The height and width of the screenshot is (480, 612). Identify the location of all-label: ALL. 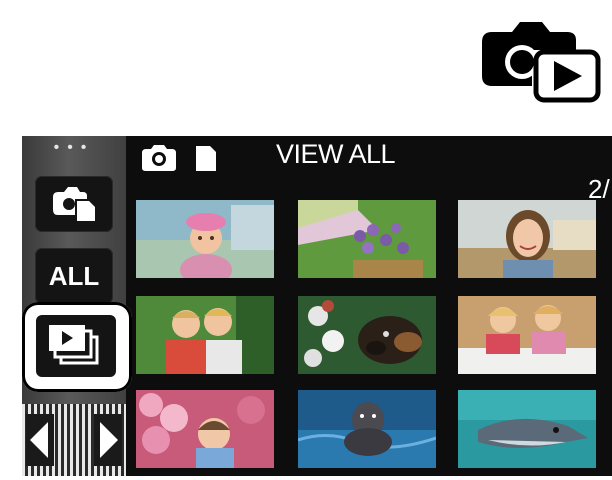
(74, 275).